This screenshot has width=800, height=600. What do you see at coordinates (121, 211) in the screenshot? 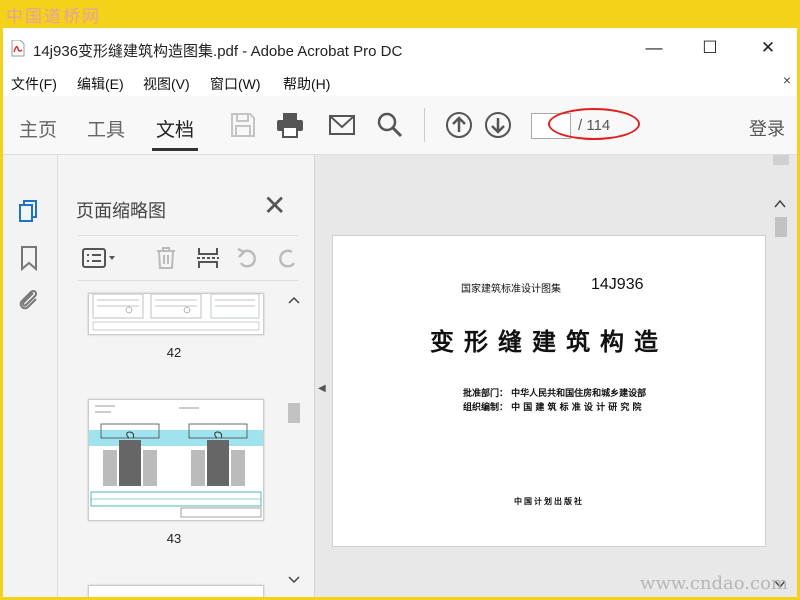
I see `thumbnails-panel-title: 页面缩略图` at bounding box center [121, 211].